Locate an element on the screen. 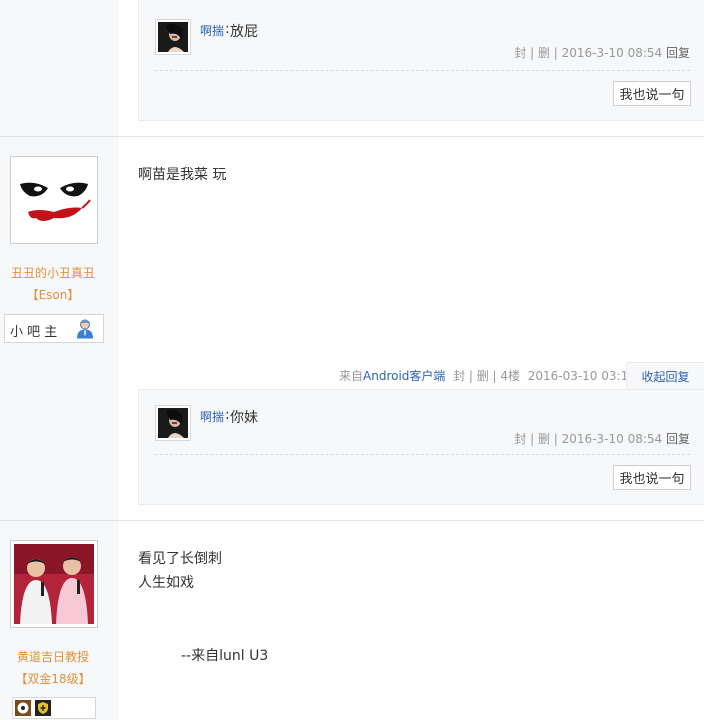 The width and height of the screenshot is (704, 720). badge-row is located at coordinates (54, 708).